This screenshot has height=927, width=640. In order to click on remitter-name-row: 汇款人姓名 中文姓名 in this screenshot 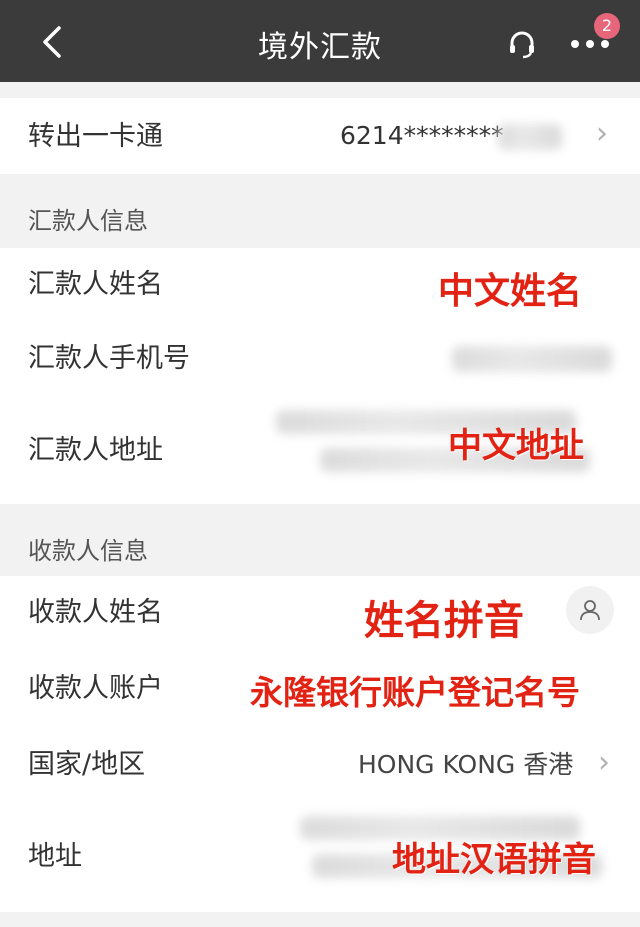, I will do `click(320, 285)`.